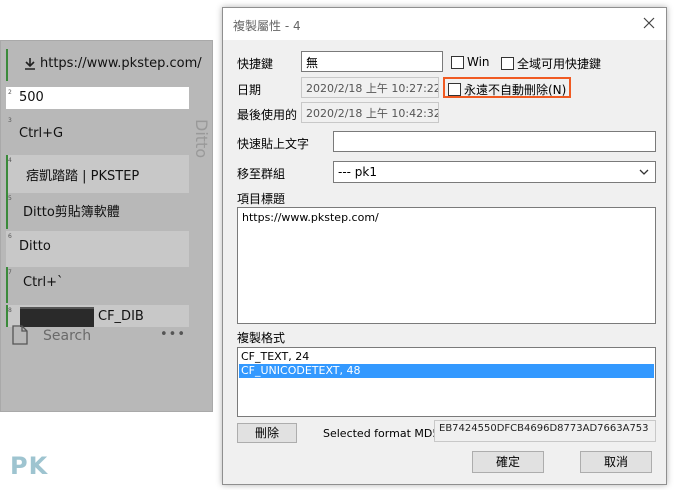 The image size is (677, 490). I want to click on more-options-icon: •••, so click(173, 334).